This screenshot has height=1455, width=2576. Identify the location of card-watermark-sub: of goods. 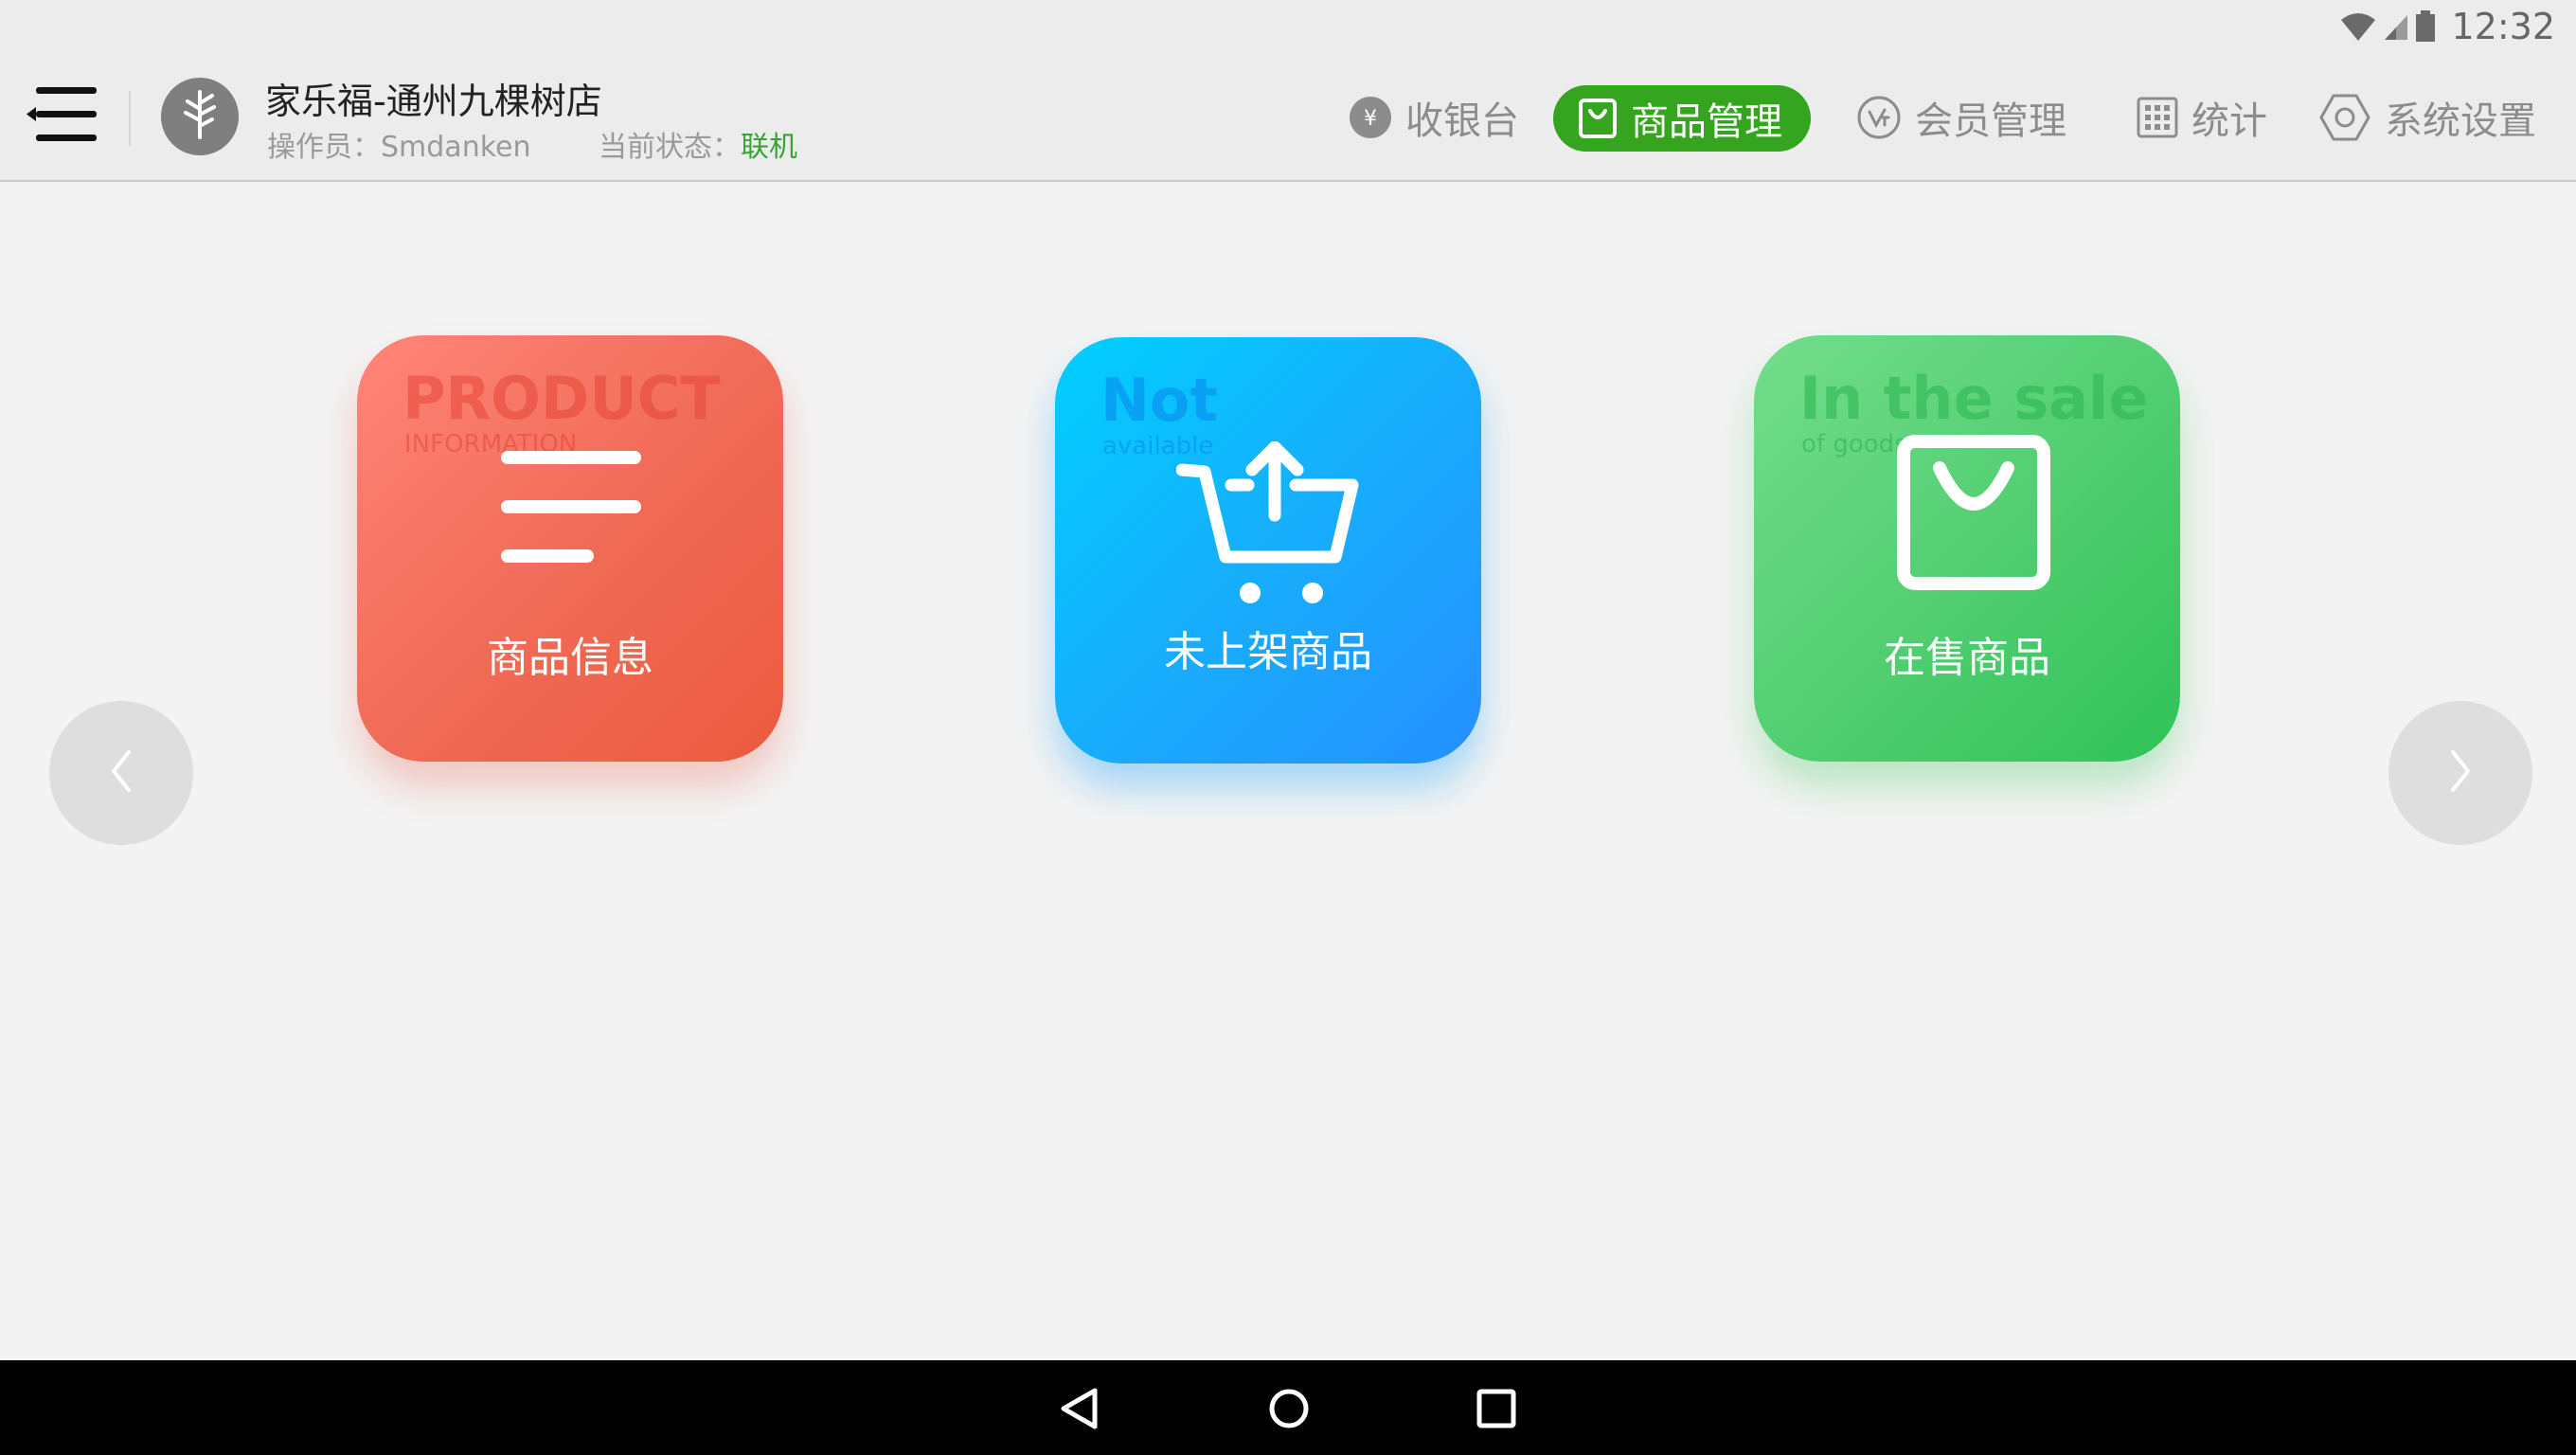
(1854, 444).